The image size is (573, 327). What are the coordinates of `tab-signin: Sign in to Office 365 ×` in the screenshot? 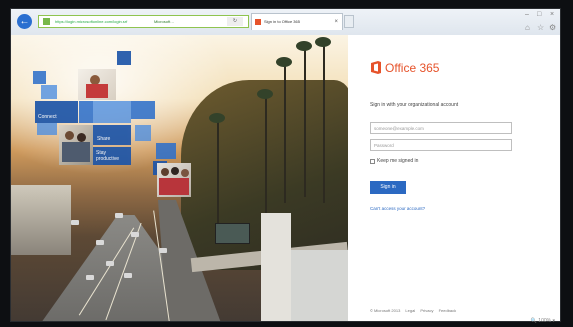 It's located at (297, 21).